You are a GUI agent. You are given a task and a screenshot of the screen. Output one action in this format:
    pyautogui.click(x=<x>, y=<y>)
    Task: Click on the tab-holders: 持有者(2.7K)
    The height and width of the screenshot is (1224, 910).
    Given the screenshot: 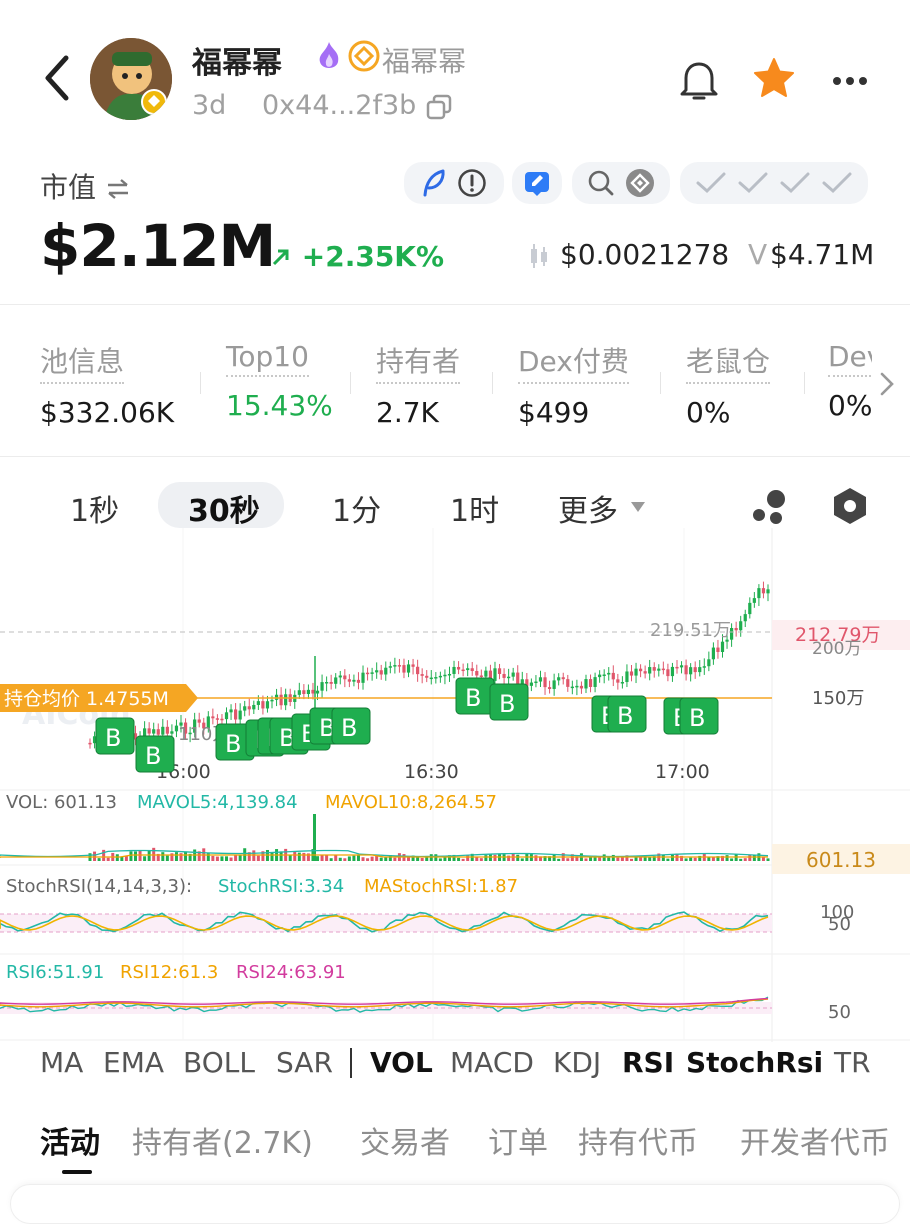 What is the action you would take?
    pyautogui.click(x=222, y=1140)
    